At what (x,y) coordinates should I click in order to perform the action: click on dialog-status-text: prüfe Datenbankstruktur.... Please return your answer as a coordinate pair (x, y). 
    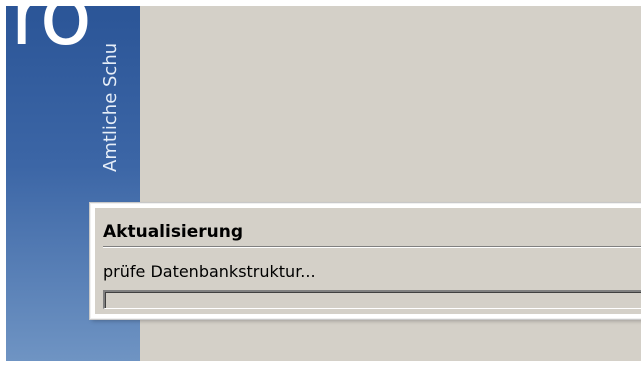
    Looking at the image, I should click on (209, 271).